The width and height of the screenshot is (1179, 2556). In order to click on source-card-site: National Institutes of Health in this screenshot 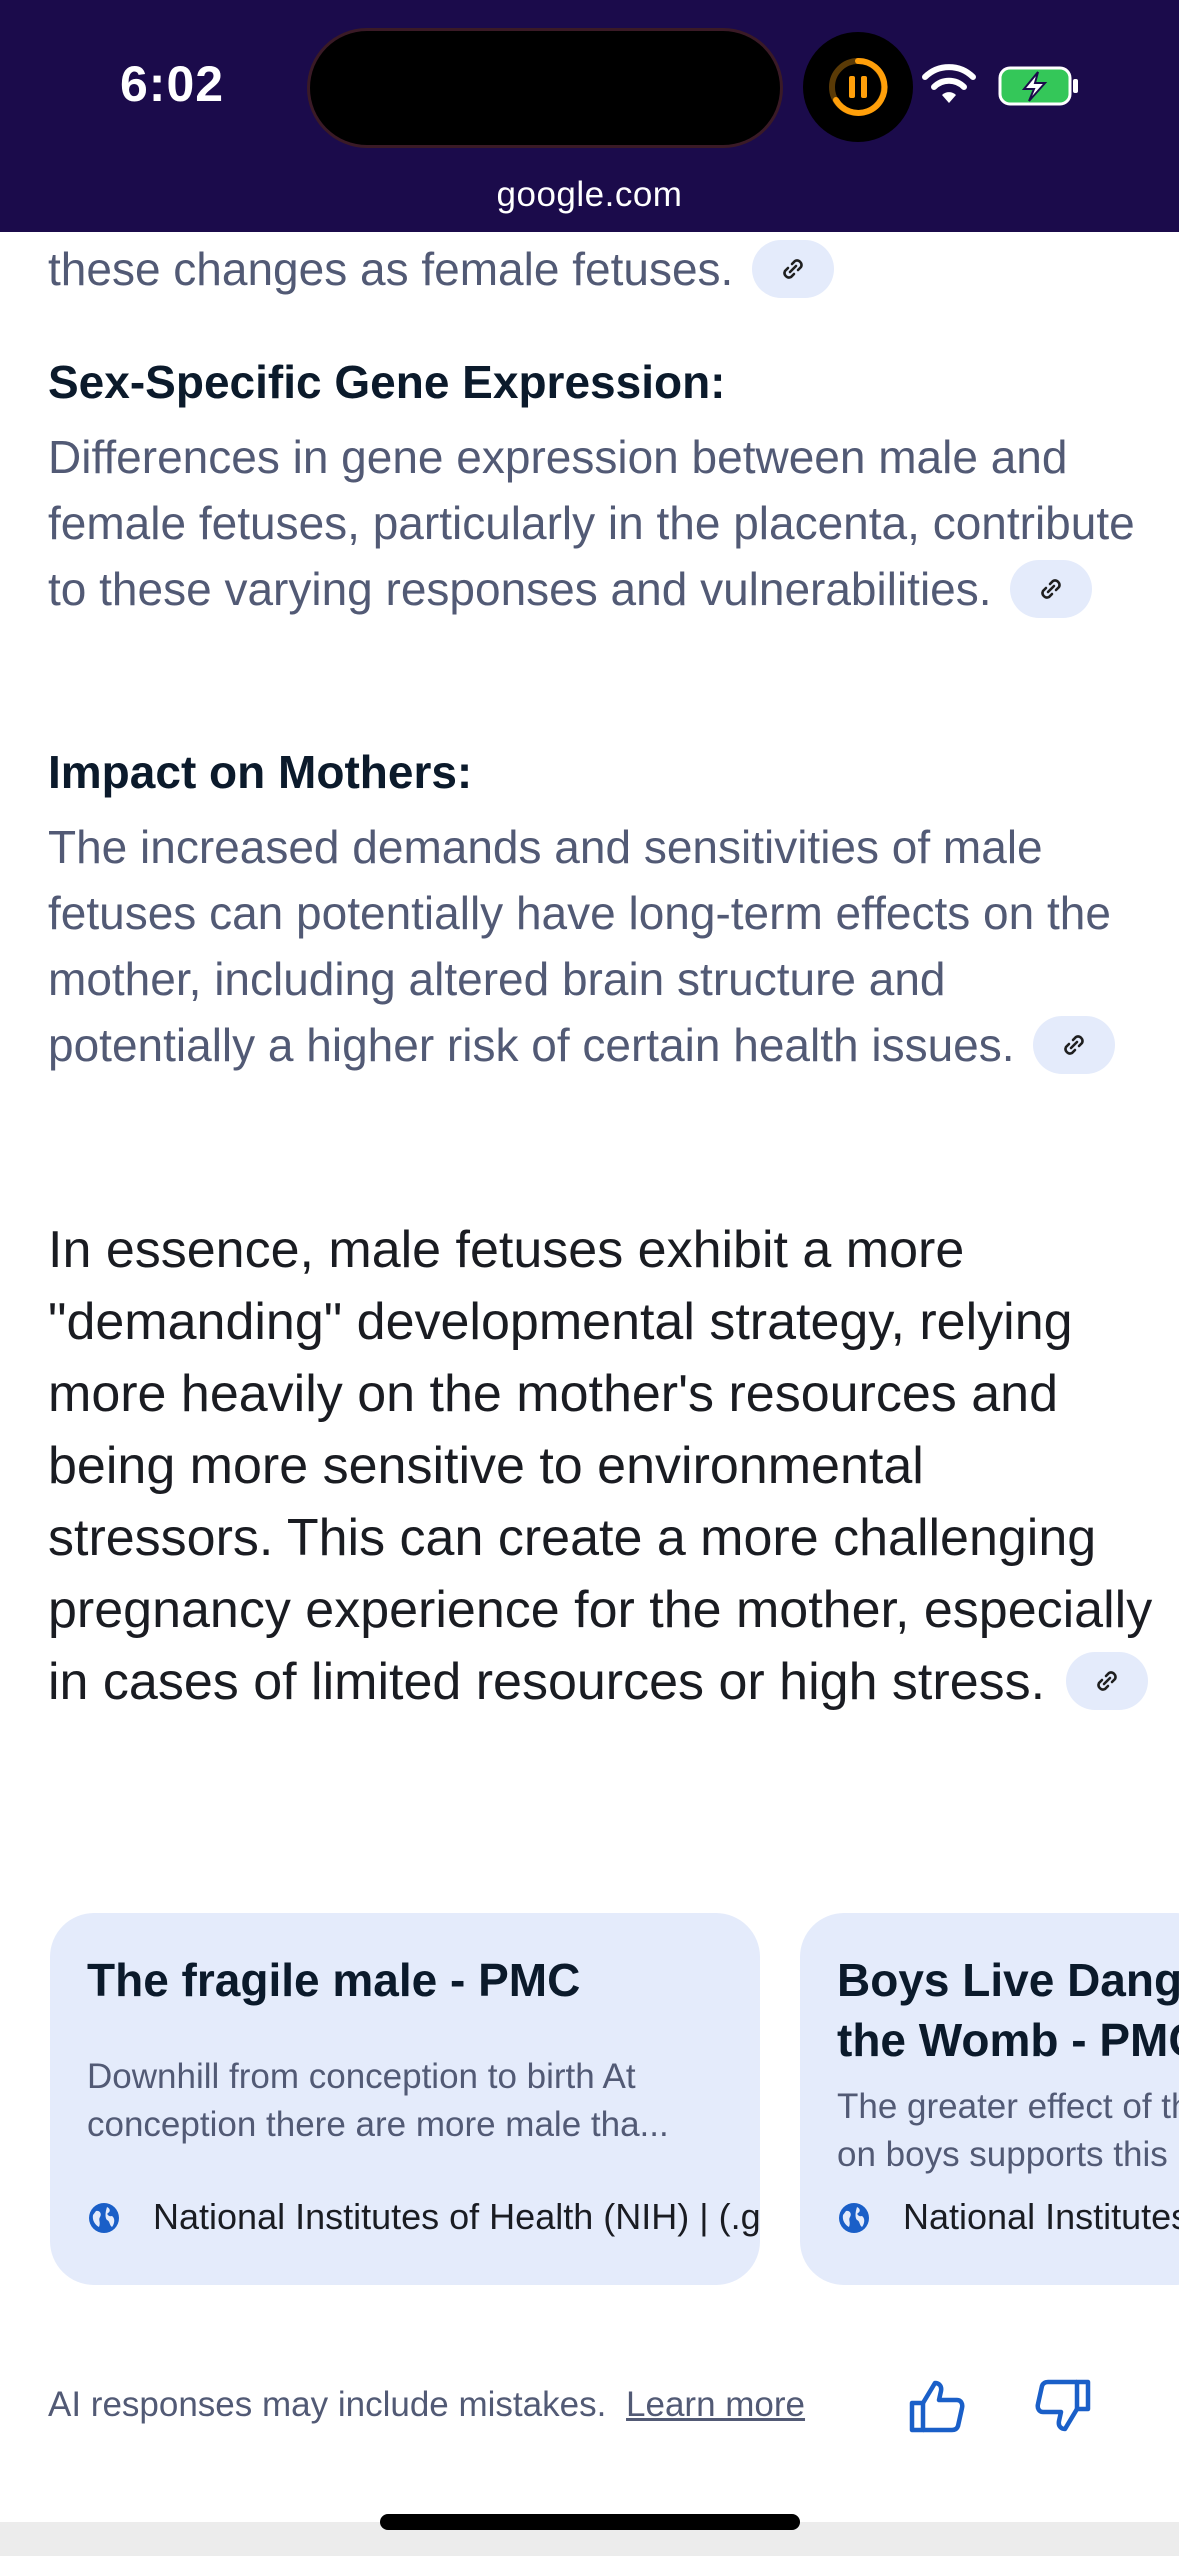, I will do `click(1008, 2217)`.